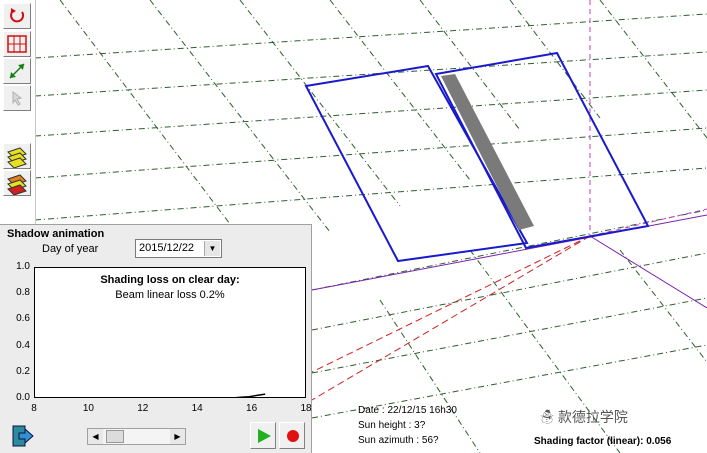  Describe the element at coordinates (34, 408) in the screenshot. I see `x-tick-label: 8` at that location.